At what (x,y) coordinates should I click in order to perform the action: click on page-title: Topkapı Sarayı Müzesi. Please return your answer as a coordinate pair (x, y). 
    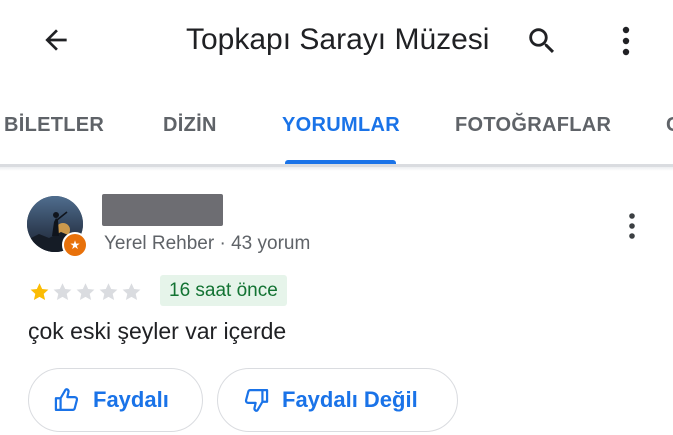
    Looking at the image, I should click on (338, 39).